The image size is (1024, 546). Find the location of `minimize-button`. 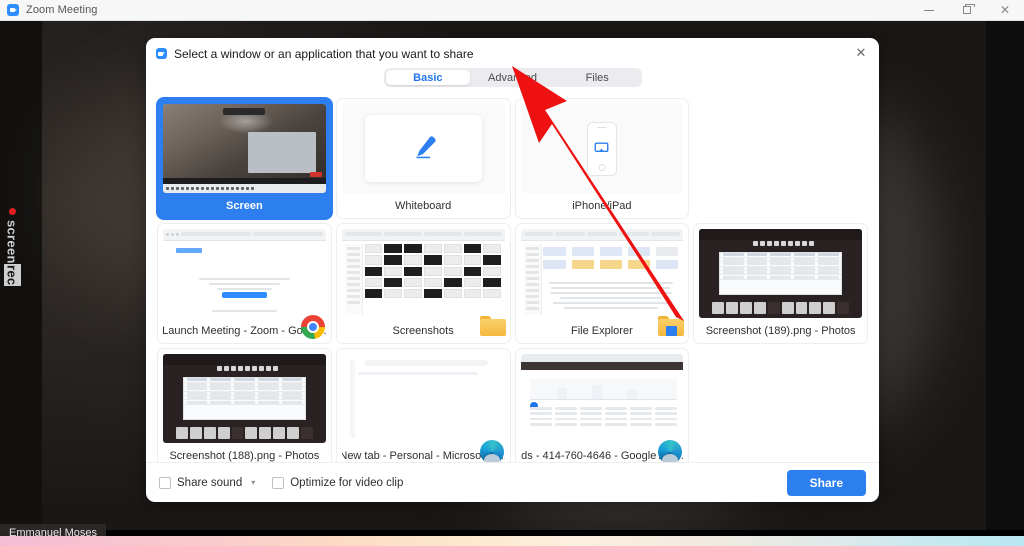

minimize-button is located at coordinates (929, 10).